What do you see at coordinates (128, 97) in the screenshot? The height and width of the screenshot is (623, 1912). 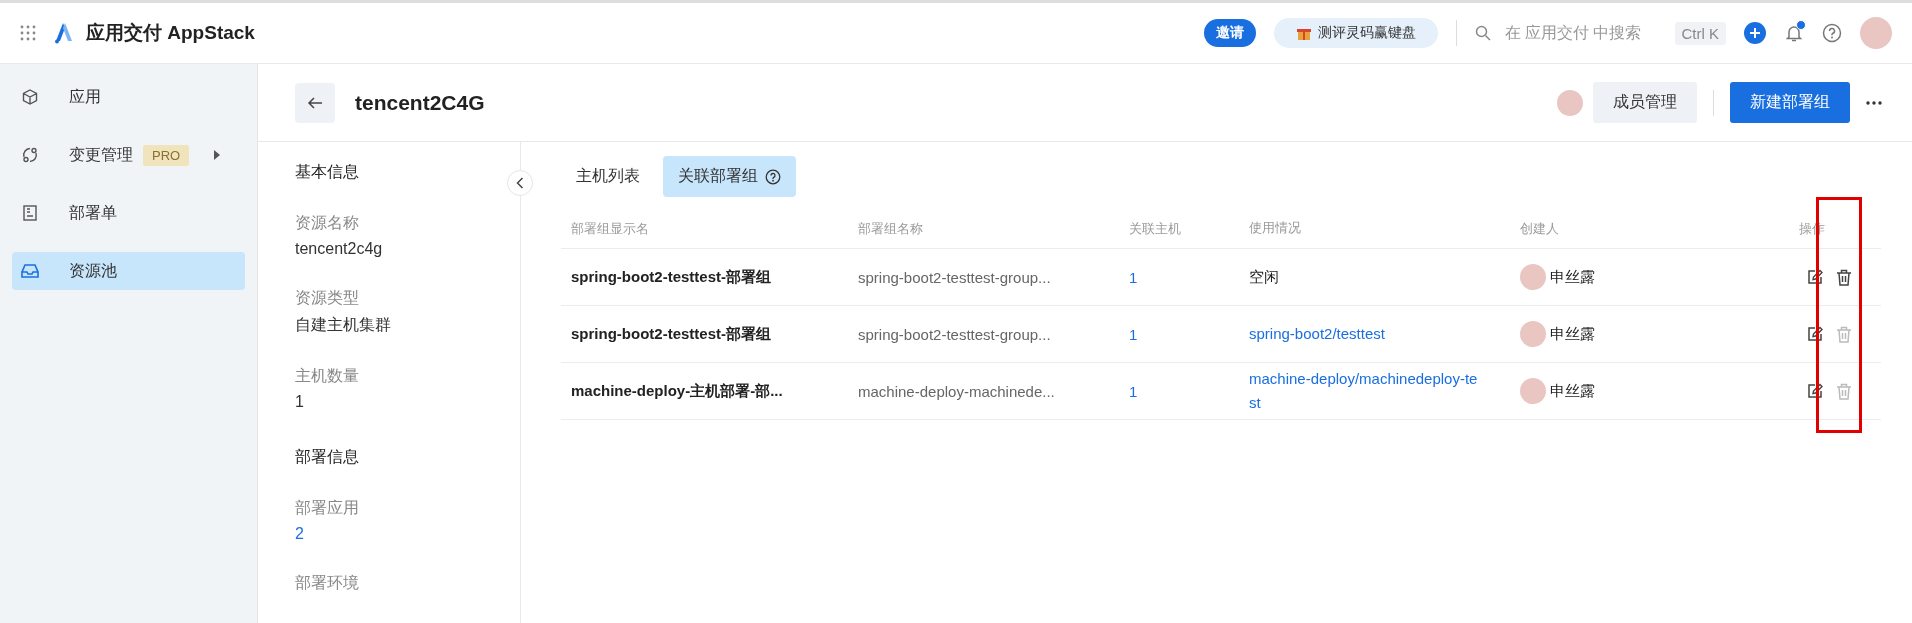 I see `sidebar-item: 应用` at bounding box center [128, 97].